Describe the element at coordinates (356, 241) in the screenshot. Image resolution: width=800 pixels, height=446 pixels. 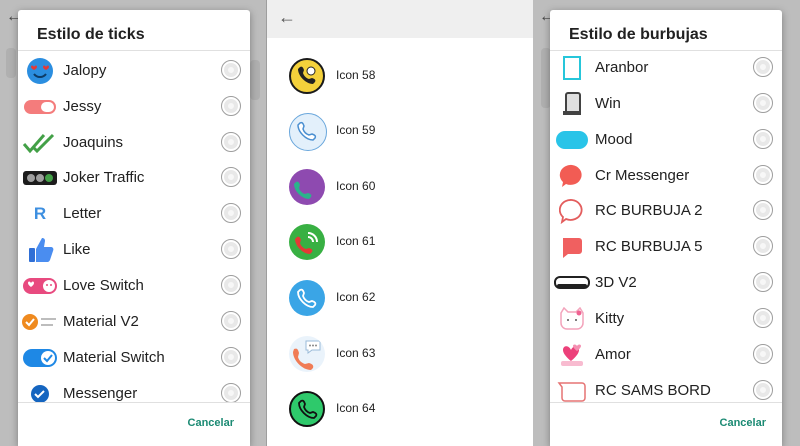
I see `item-label: Icon 61` at that location.